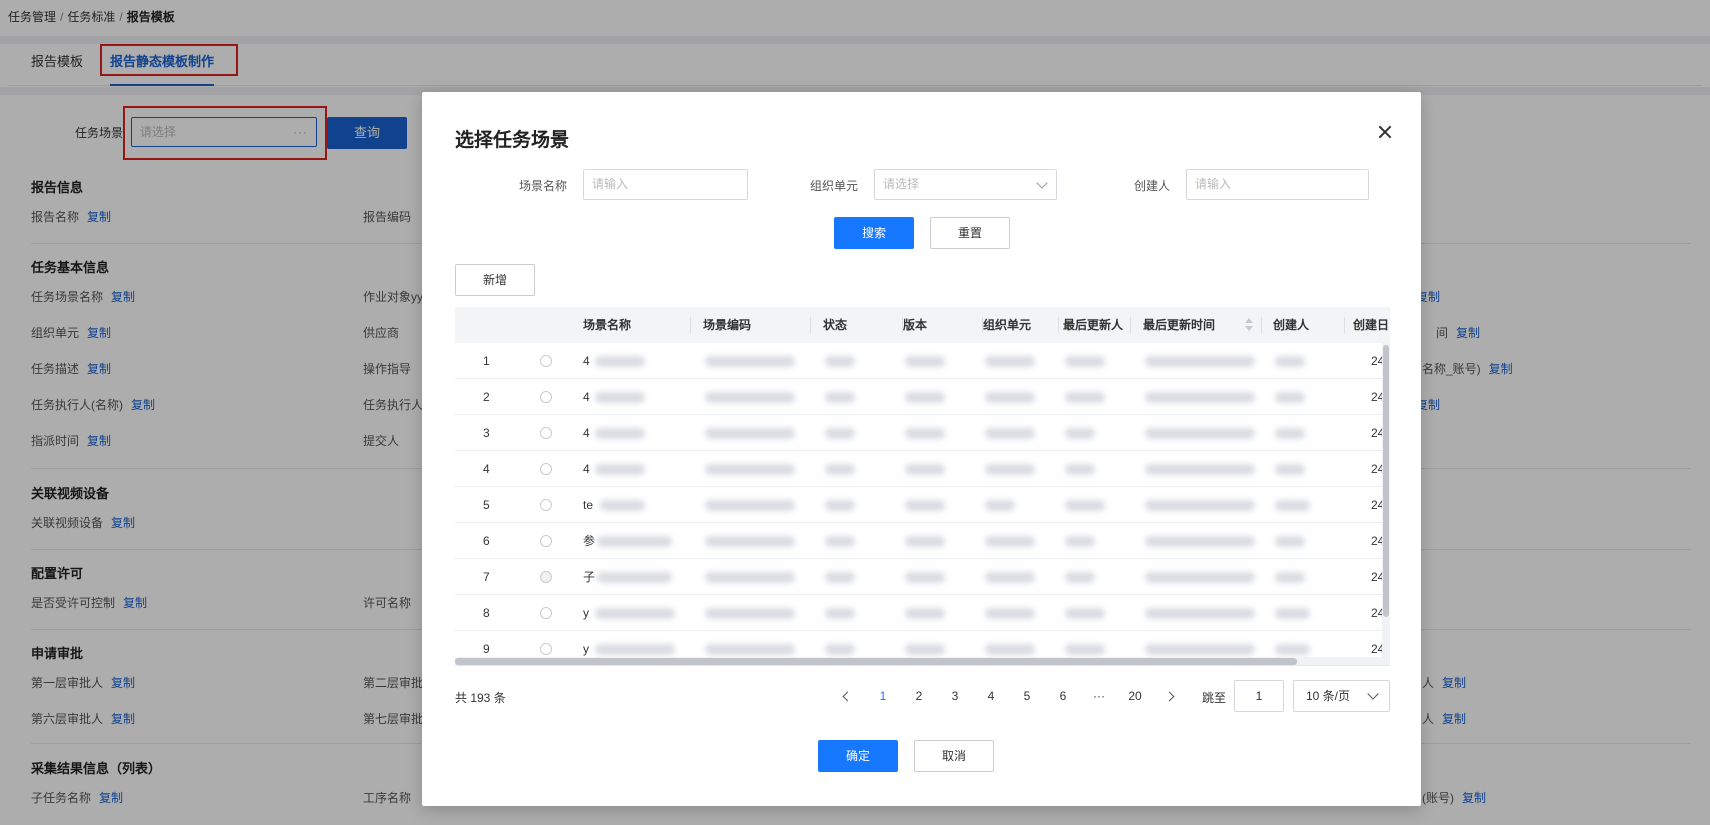 The image size is (1710, 825). Describe the element at coordinates (922, 541) in the screenshot. I see `table-row: 6参 24-` at that location.